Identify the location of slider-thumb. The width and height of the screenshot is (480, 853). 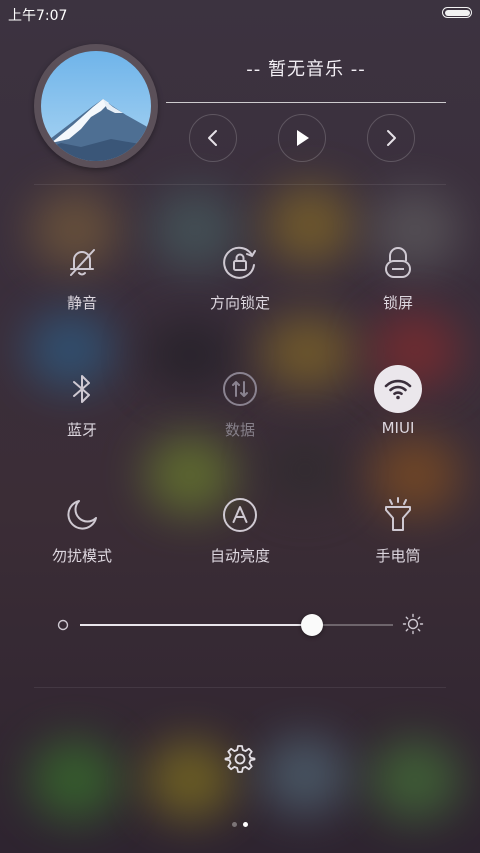
(311, 625).